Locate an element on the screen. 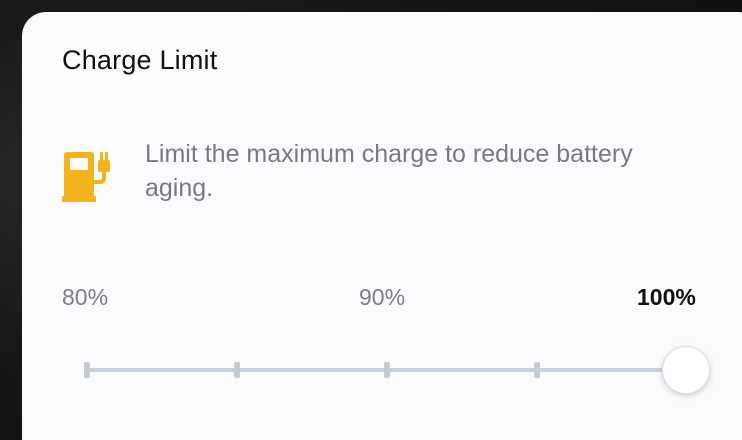 The height and width of the screenshot is (440, 742). slider-label-100: 100% is located at coordinates (666, 297).